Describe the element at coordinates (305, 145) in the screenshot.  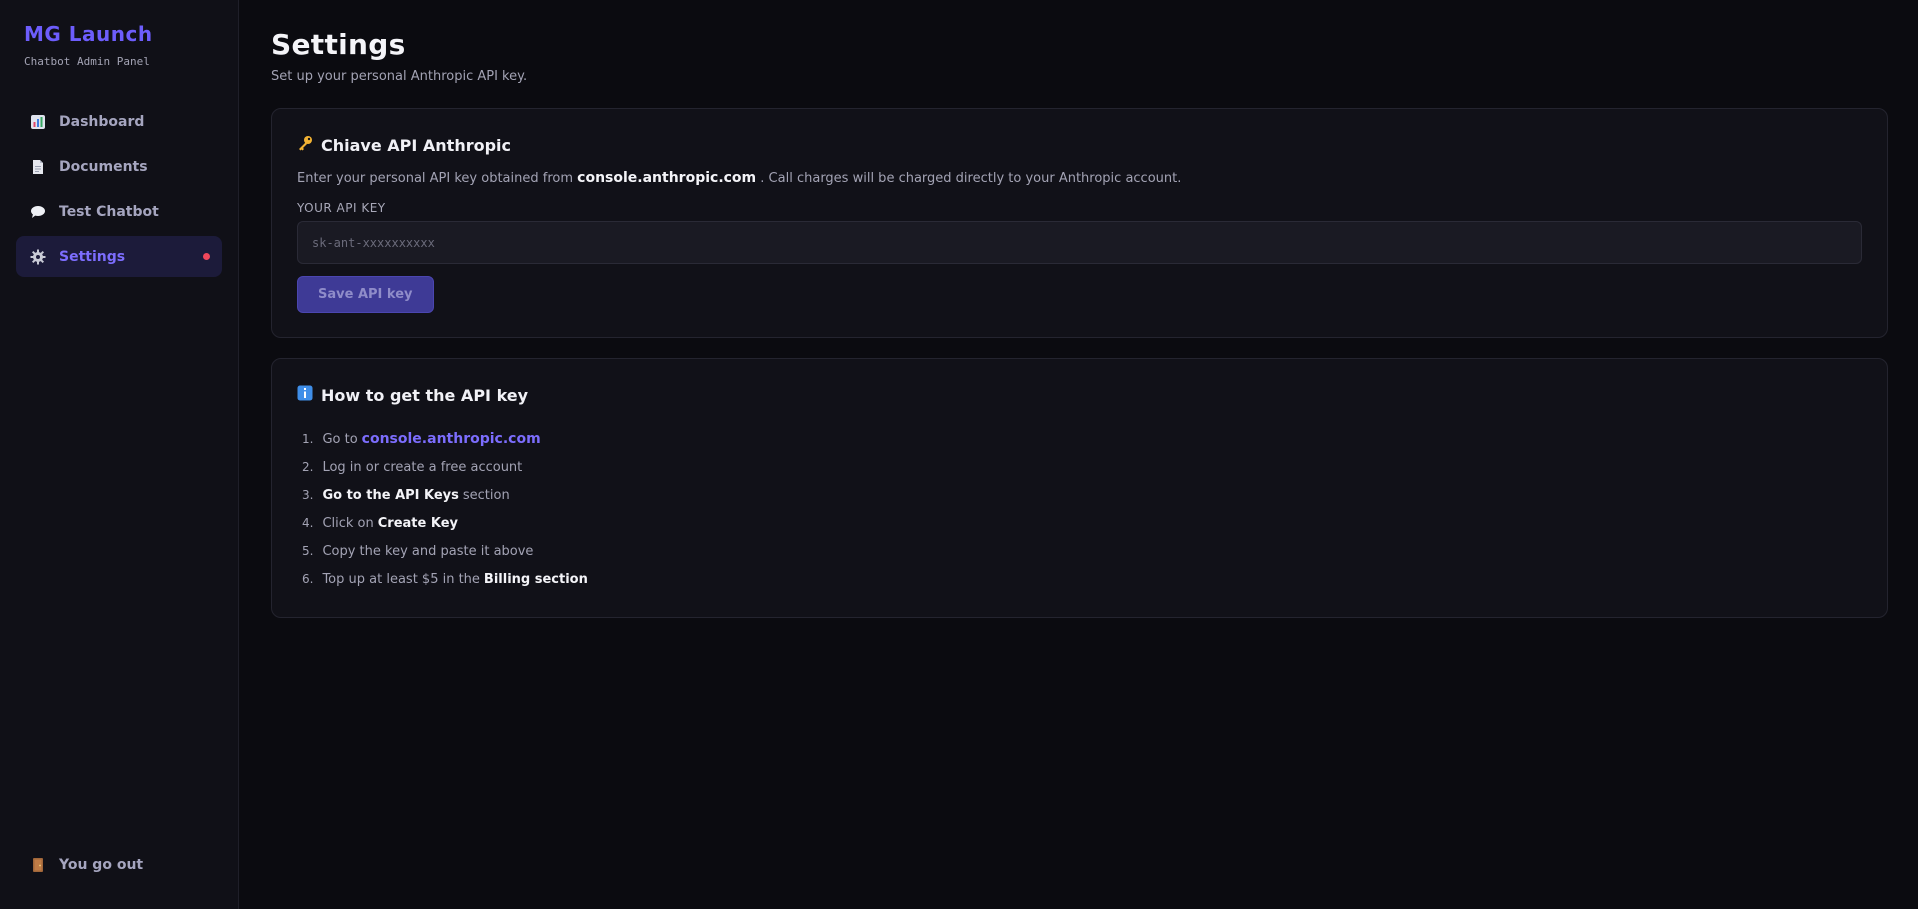
I see `key-icon` at that location.